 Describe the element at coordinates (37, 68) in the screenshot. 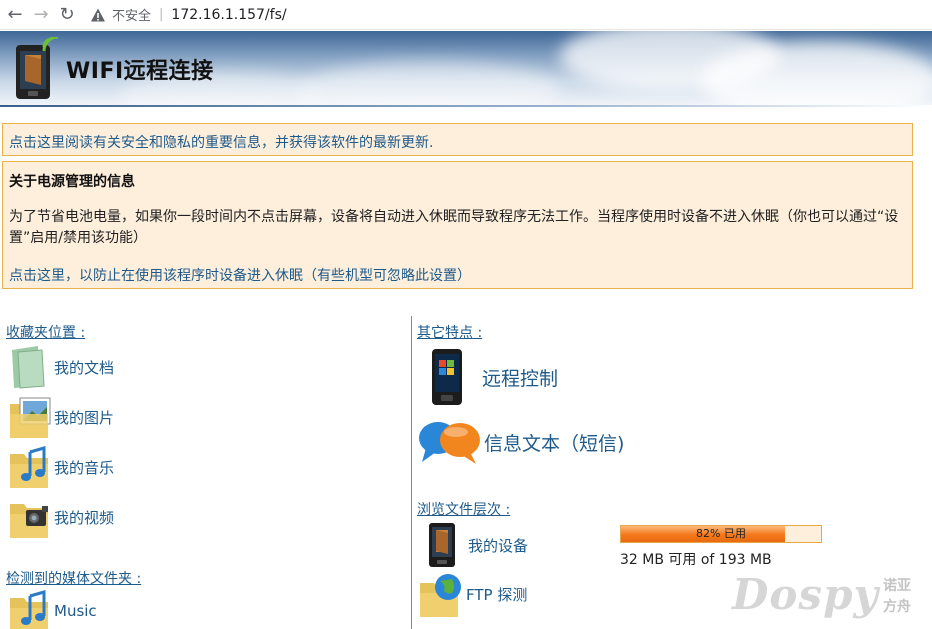

I see `app-logo-icon` at that location.